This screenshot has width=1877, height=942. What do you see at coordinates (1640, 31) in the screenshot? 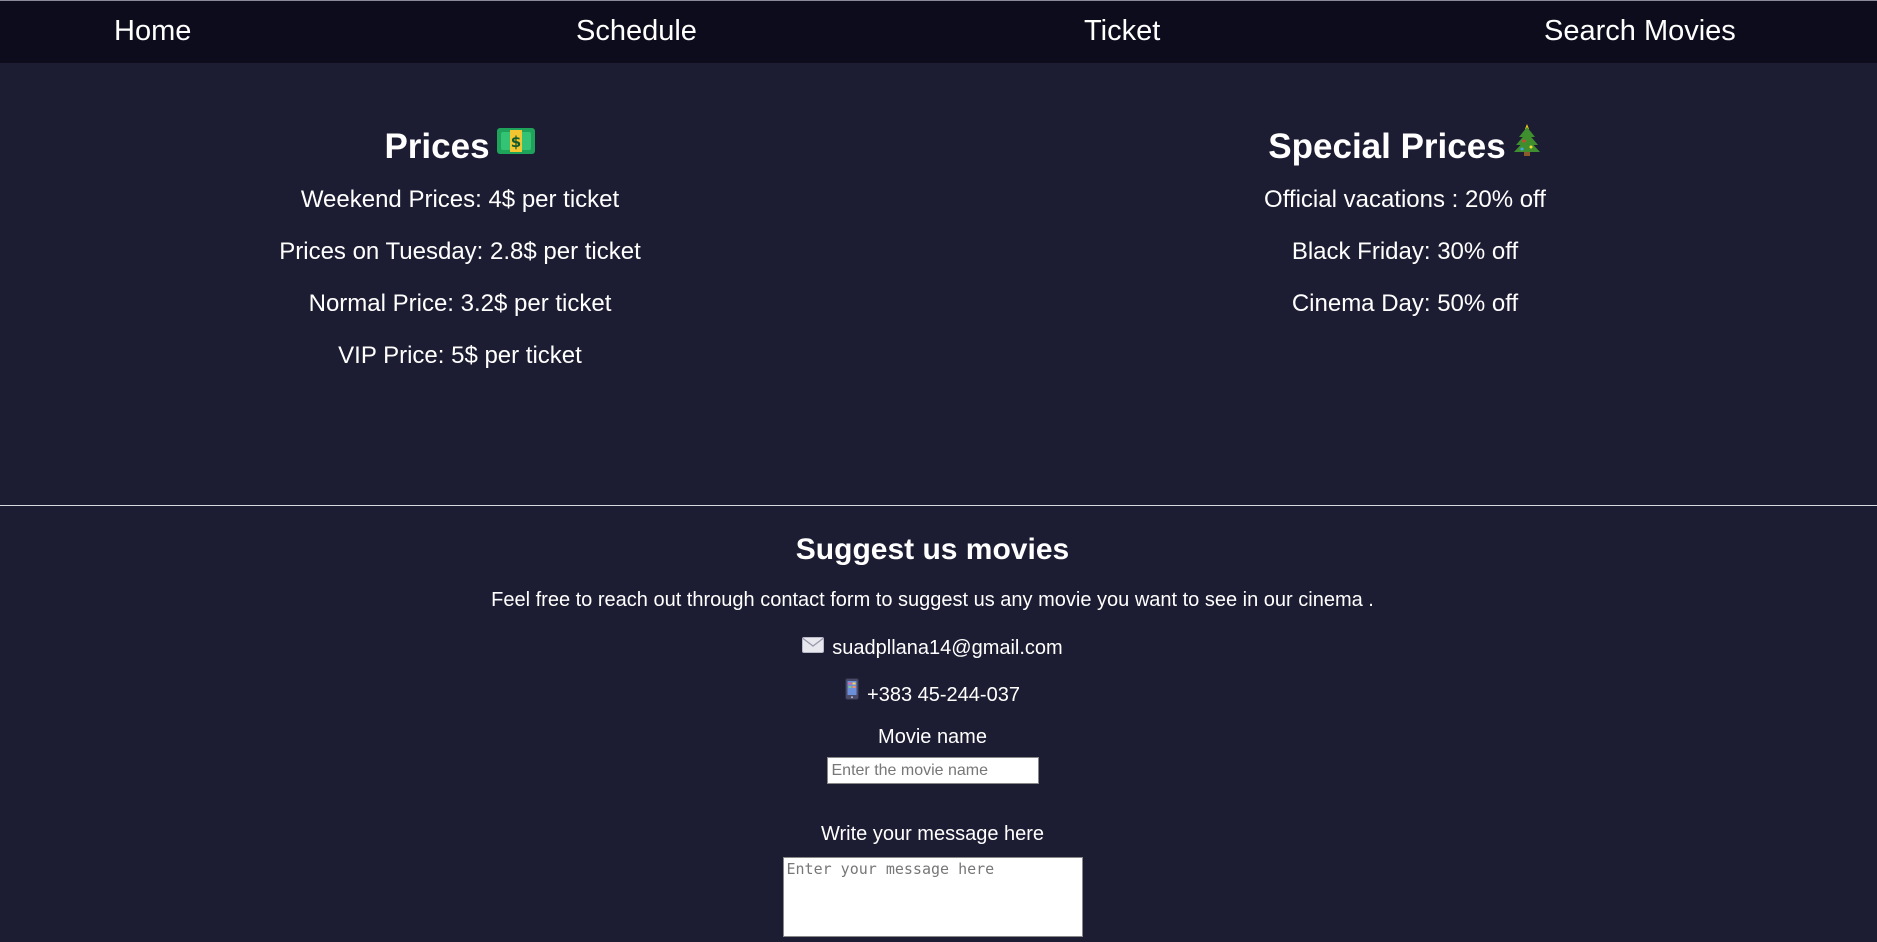
I see `nav-search-movies: Search Movies` at bounding box center [1640, 31].